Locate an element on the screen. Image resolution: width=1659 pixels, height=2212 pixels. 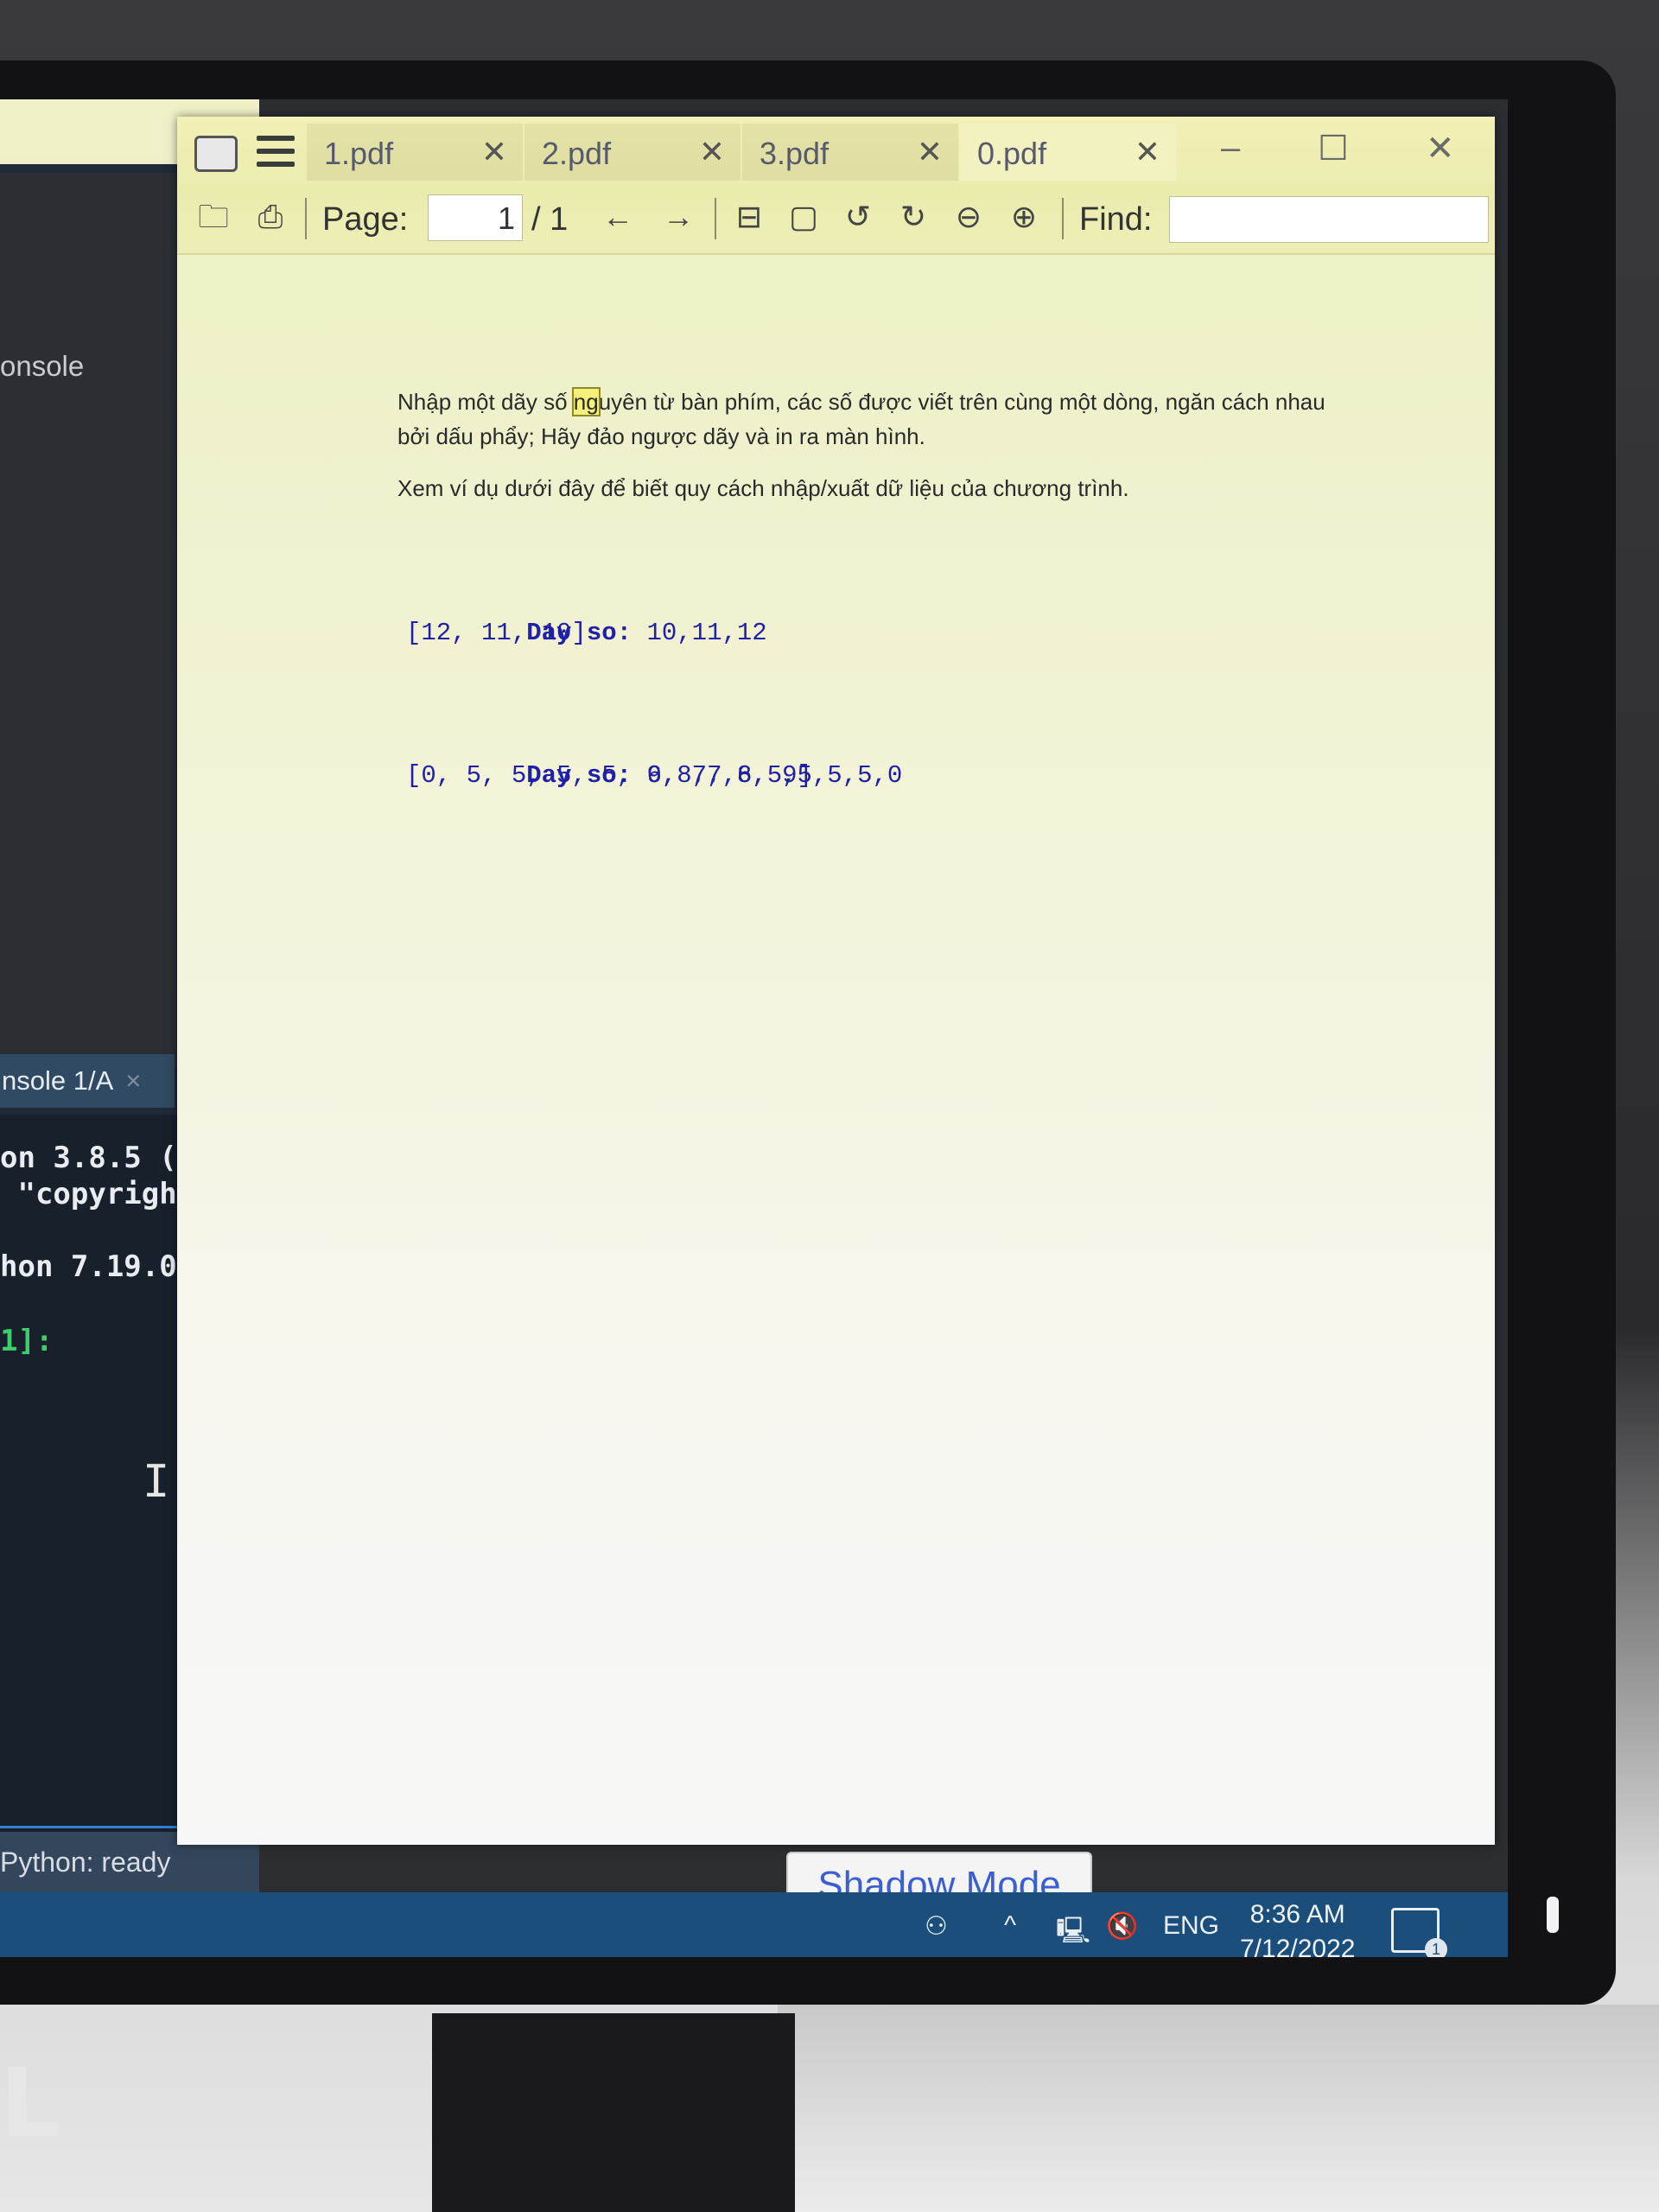
page-label: Page: is located at coordinates (365, 219).